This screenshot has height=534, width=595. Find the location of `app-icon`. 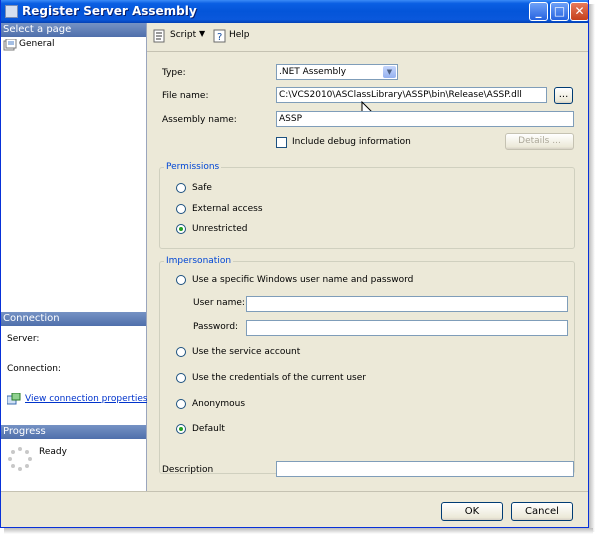

app-icon is located at coordinates (11, 11).